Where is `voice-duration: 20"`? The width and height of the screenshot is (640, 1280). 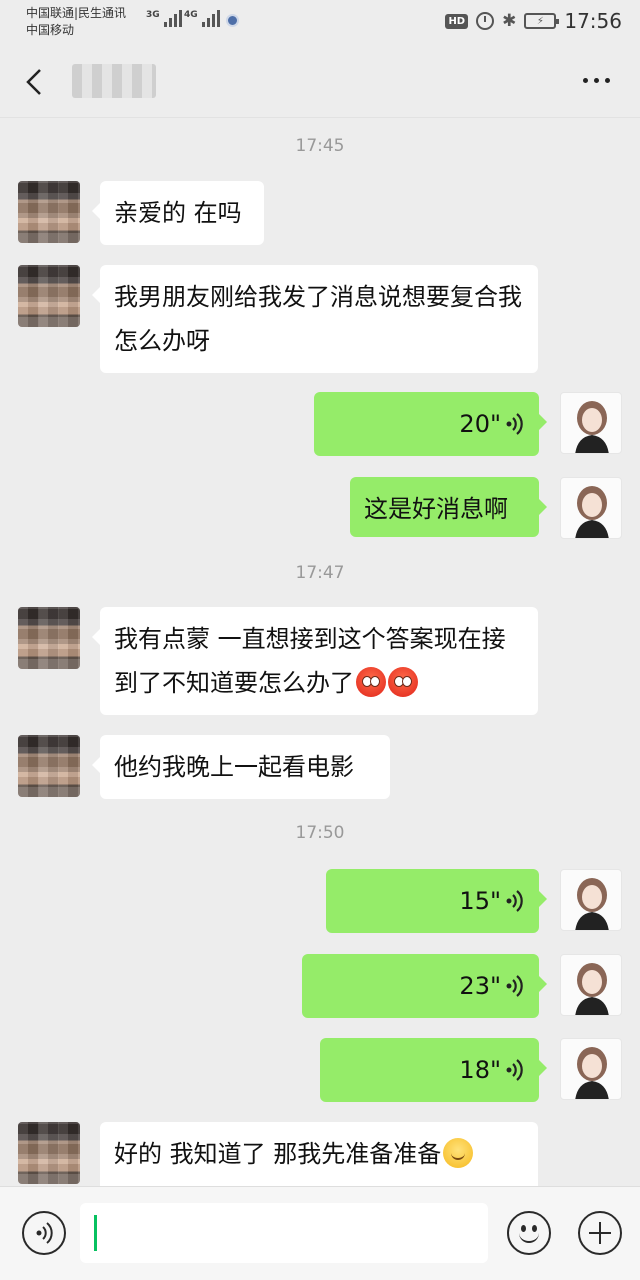
voice-duration: 20" is located at coordinates (480, 424).